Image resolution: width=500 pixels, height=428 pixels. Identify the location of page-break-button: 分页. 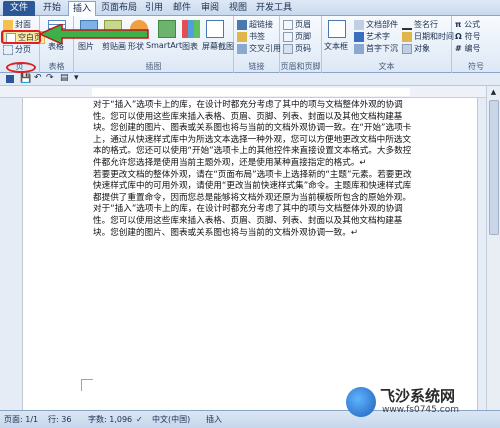
(17, 49).